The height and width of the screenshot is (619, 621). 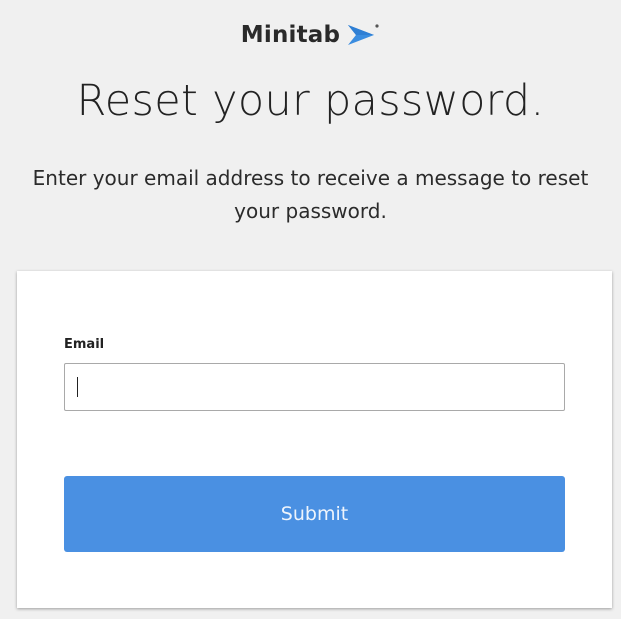 What do you see at coordinates (290, 35) in the screenshot?
I see `brand-name: Minitab` at bounding box center [290, 35].